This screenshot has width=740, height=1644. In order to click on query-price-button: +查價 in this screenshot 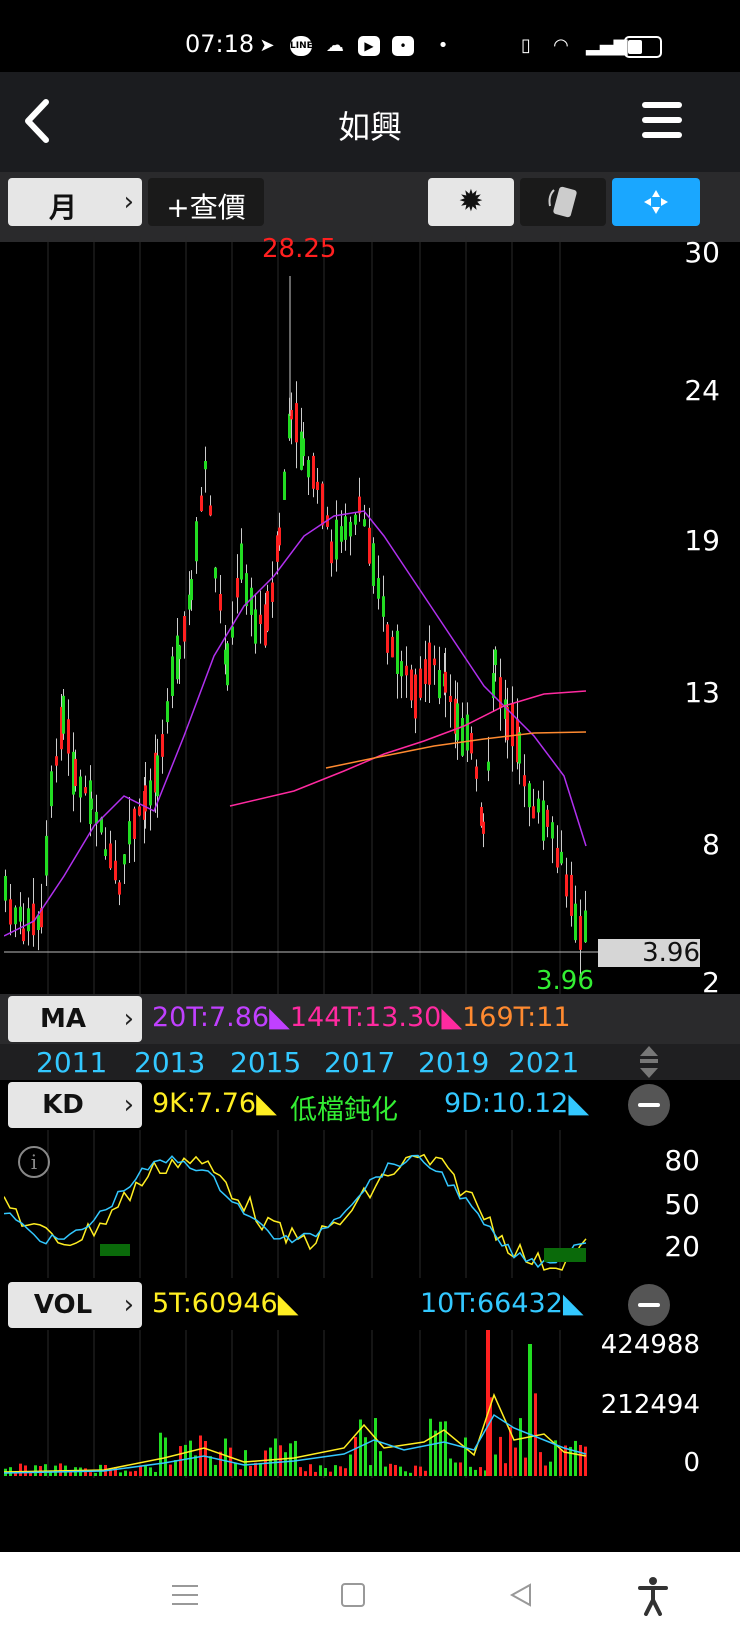, I will do `click(206, 202)`.